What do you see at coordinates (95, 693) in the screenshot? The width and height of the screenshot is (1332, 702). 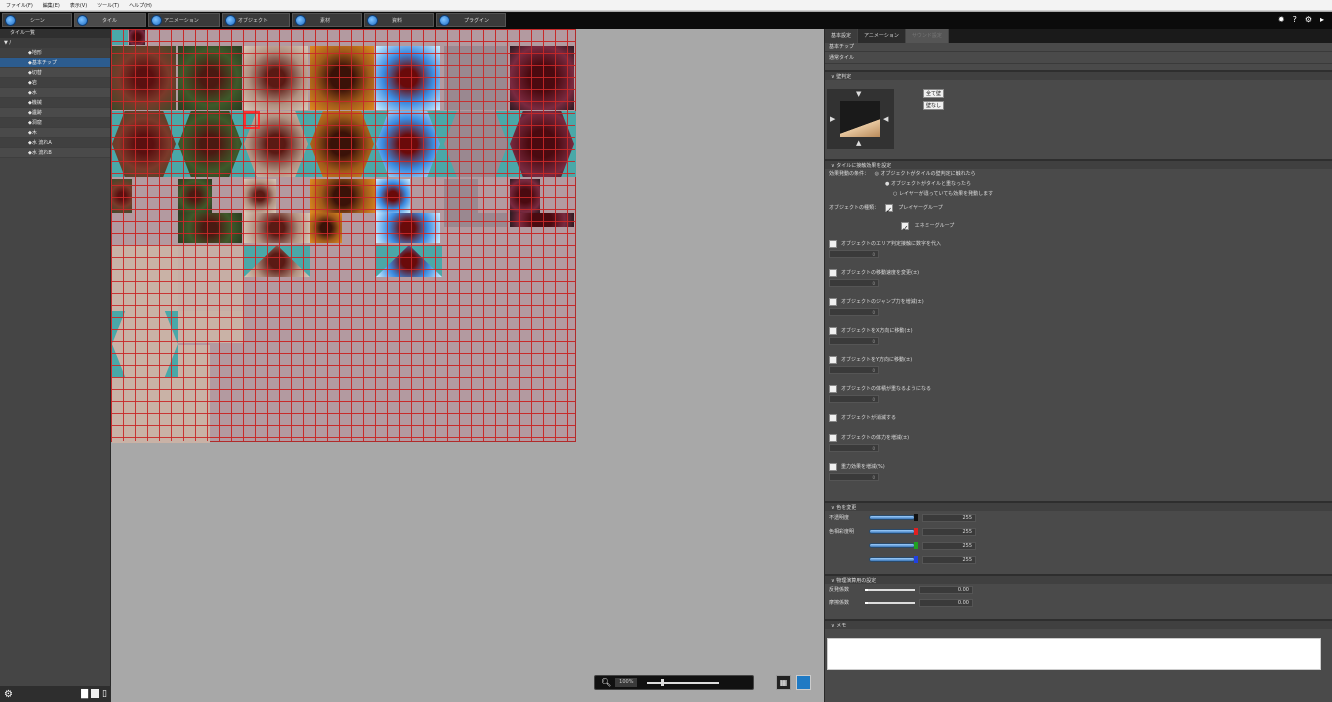 I see `new-tile-icon` at bounding box center [95, 693].